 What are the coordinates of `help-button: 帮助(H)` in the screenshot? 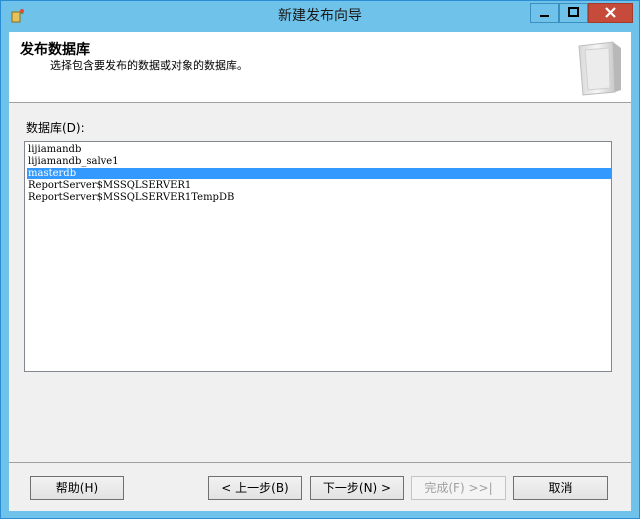 It's located at (77, 488).